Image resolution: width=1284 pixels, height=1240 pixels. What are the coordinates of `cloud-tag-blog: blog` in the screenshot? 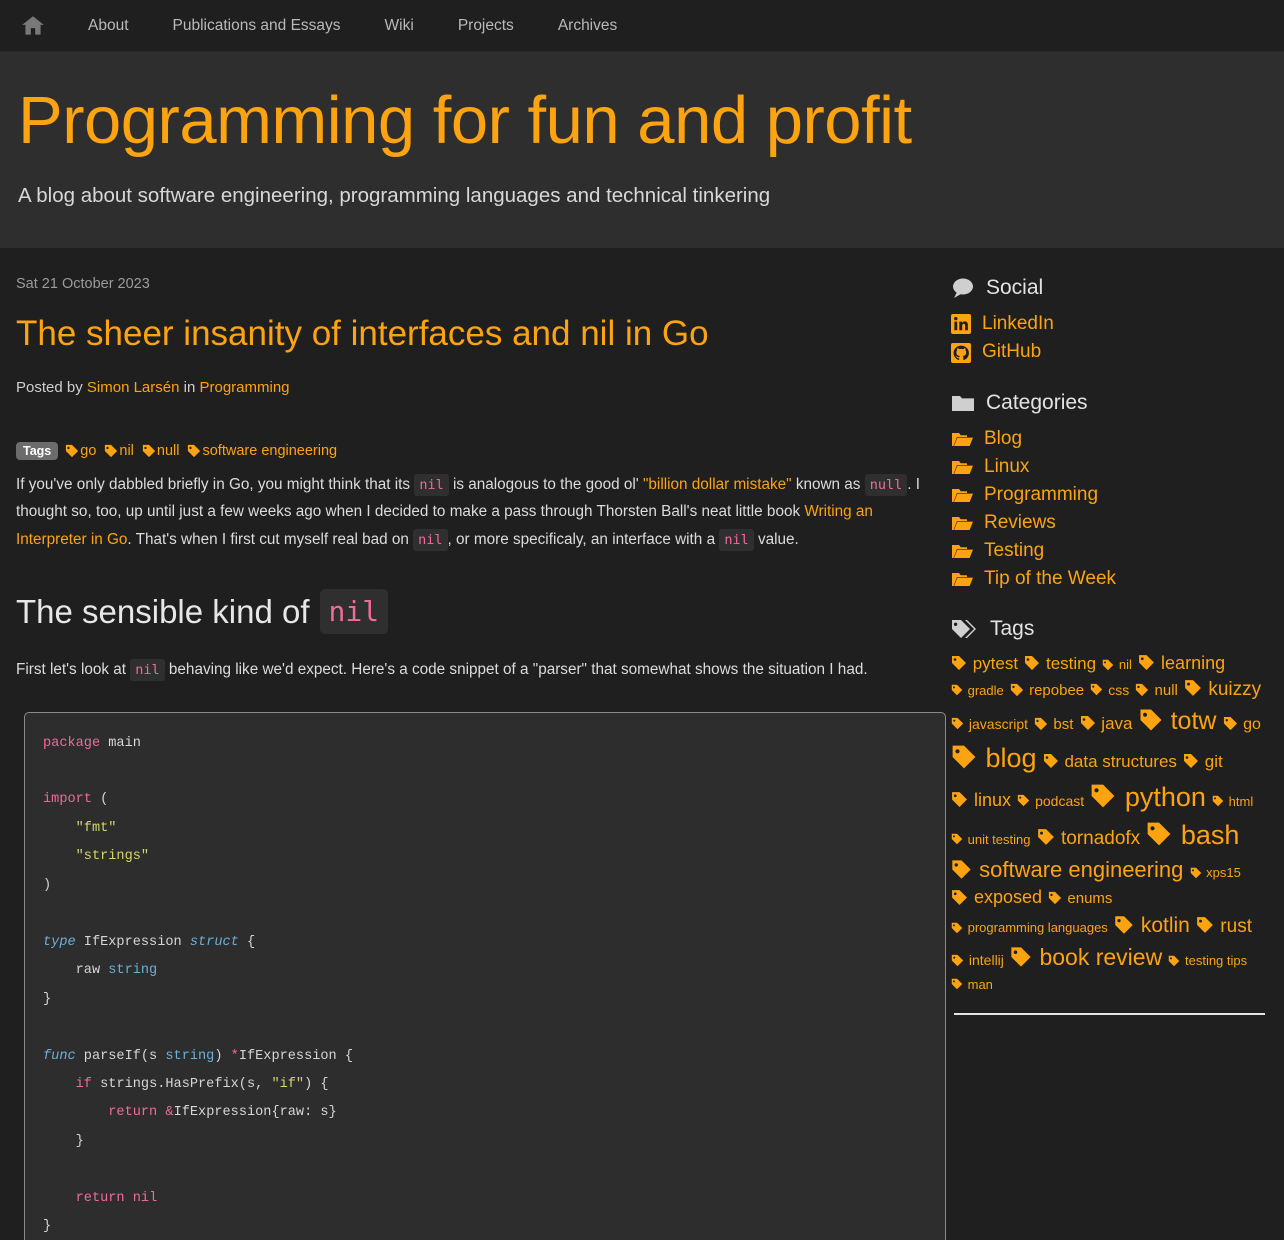 It's located at (994, 758).